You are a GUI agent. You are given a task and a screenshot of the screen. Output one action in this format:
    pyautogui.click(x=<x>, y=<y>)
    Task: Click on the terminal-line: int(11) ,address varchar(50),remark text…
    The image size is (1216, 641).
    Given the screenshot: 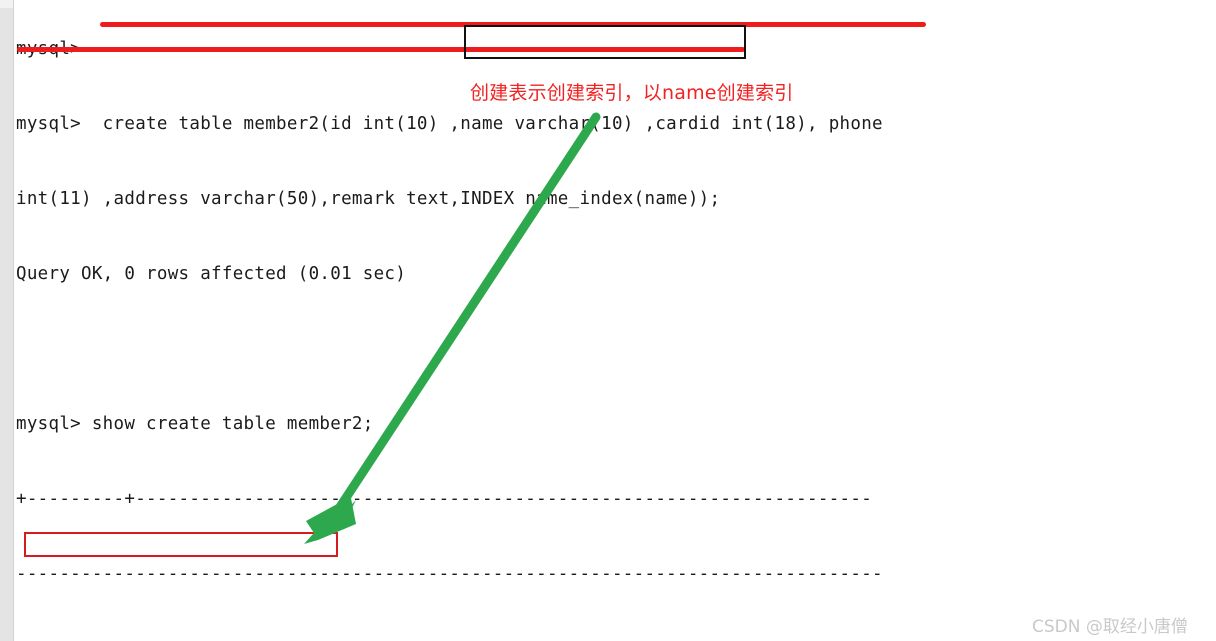 What is the action you would take?
    pyautogui.click(x=368, y=199)
    